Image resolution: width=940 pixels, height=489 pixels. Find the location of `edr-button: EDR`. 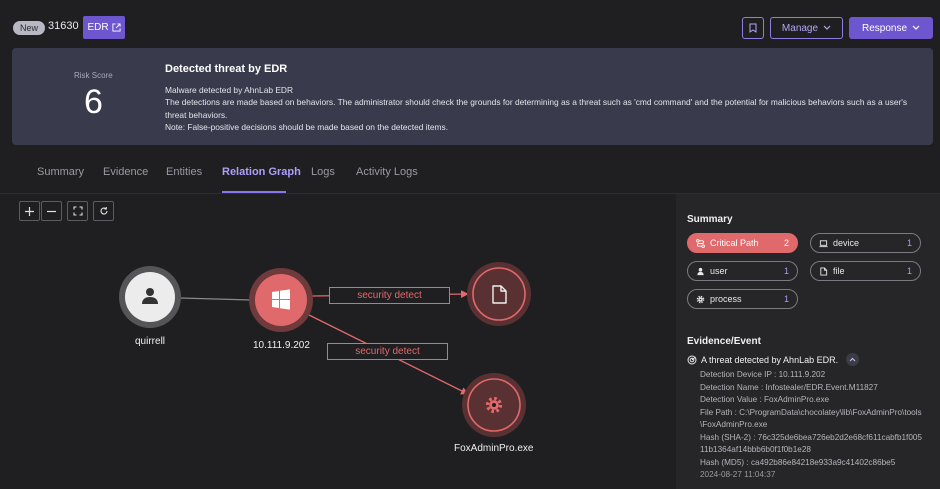

edr-button: EDR is located at coordinates (104, 27).